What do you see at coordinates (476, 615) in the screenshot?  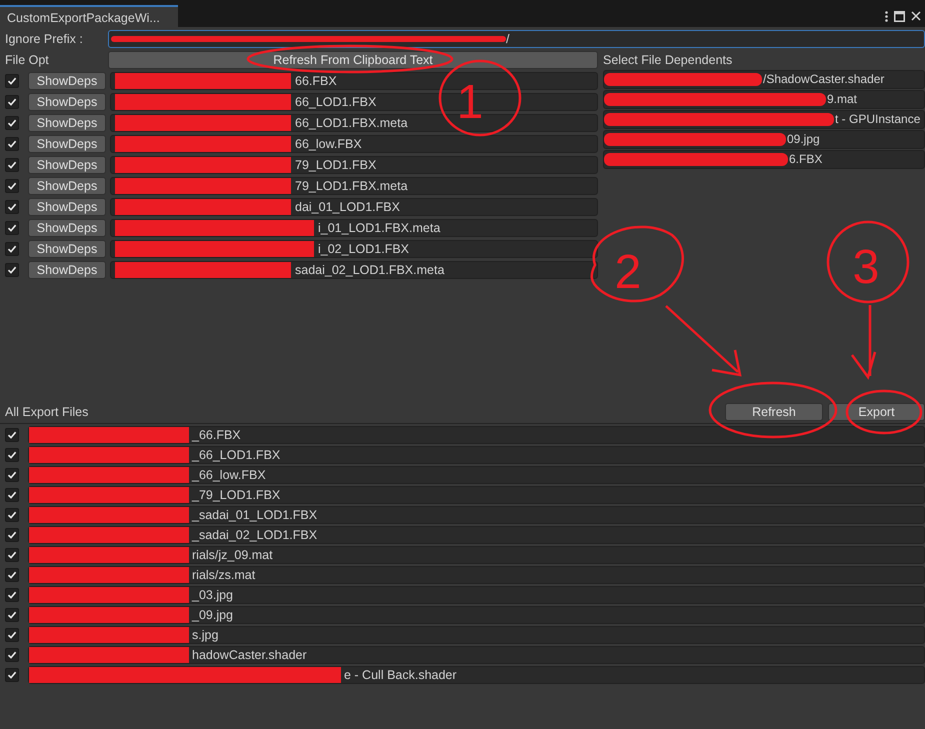 I see `export-file-field: _09.jpg` at bounding box center [476, 615].